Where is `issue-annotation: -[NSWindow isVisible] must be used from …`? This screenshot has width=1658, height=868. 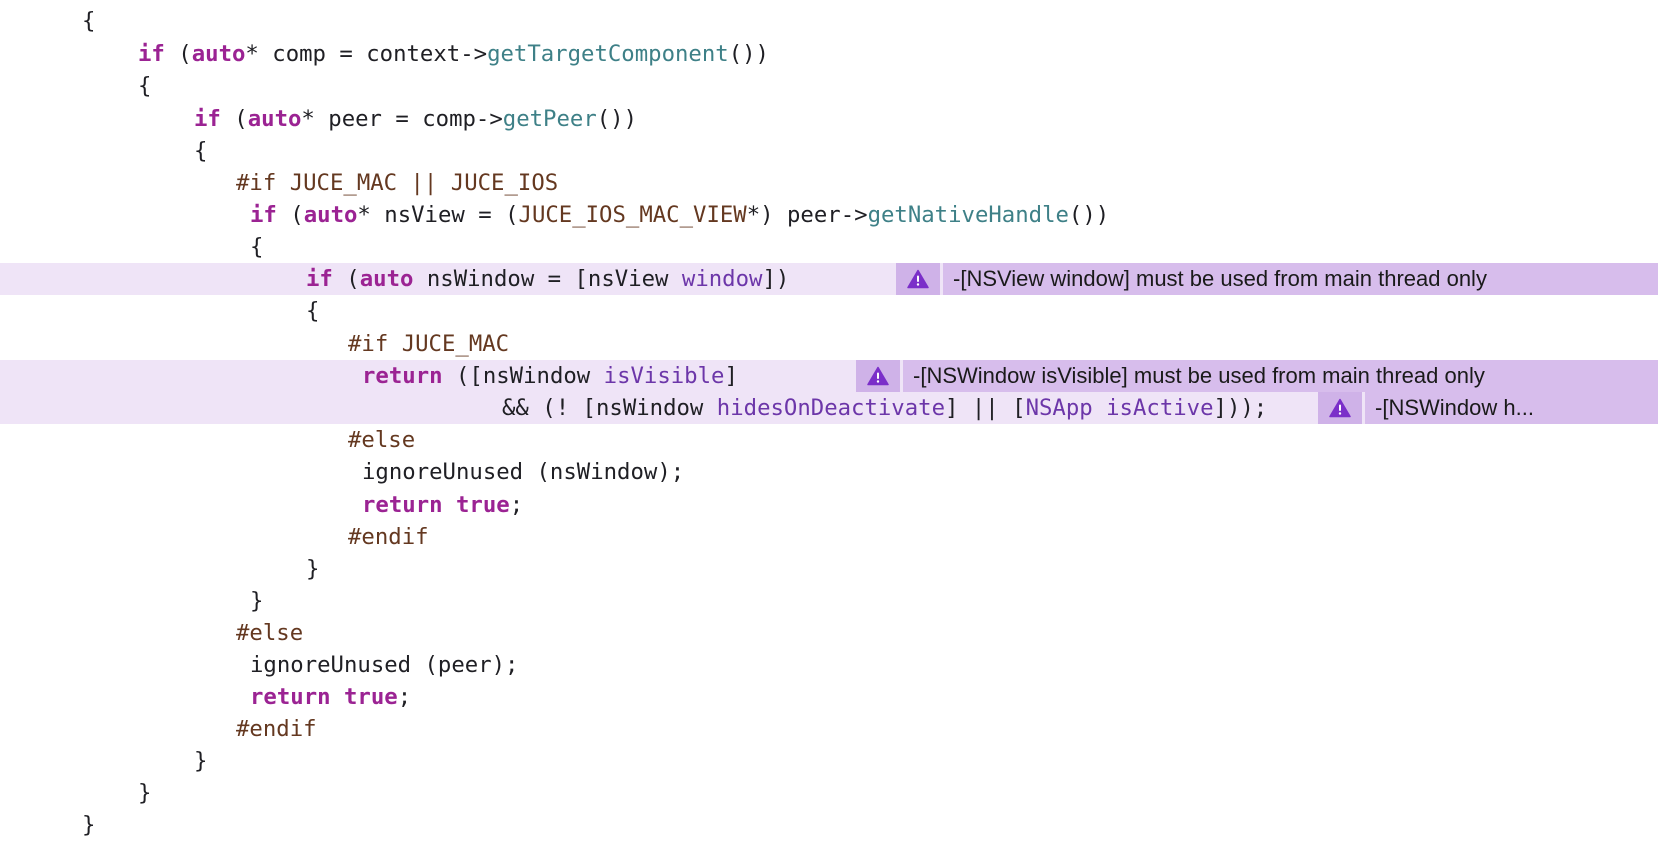 issue-annotation: -[NSWindow isVisible] must be used from … is located at coordinates (1257, 376).